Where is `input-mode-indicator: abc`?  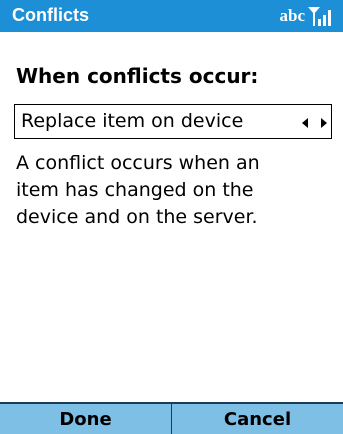 input-mode-indicator: abc is located at coordinates (293, 16).